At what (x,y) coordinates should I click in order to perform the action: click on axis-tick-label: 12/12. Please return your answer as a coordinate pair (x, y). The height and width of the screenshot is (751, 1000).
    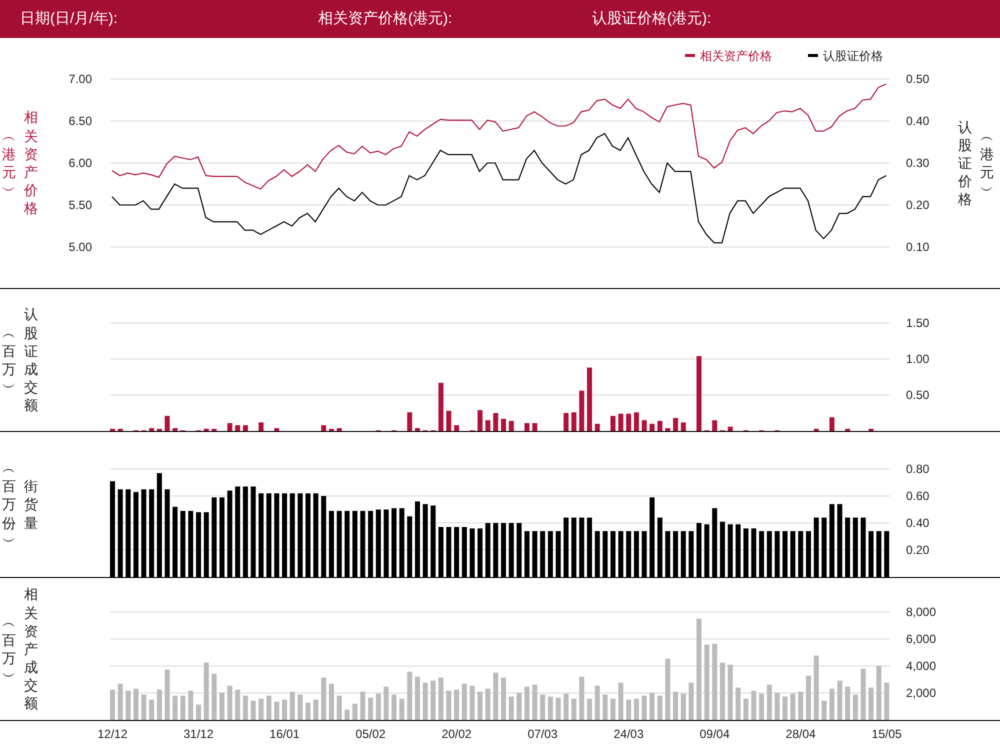
    Looking at the image, I should click on (112, 734).